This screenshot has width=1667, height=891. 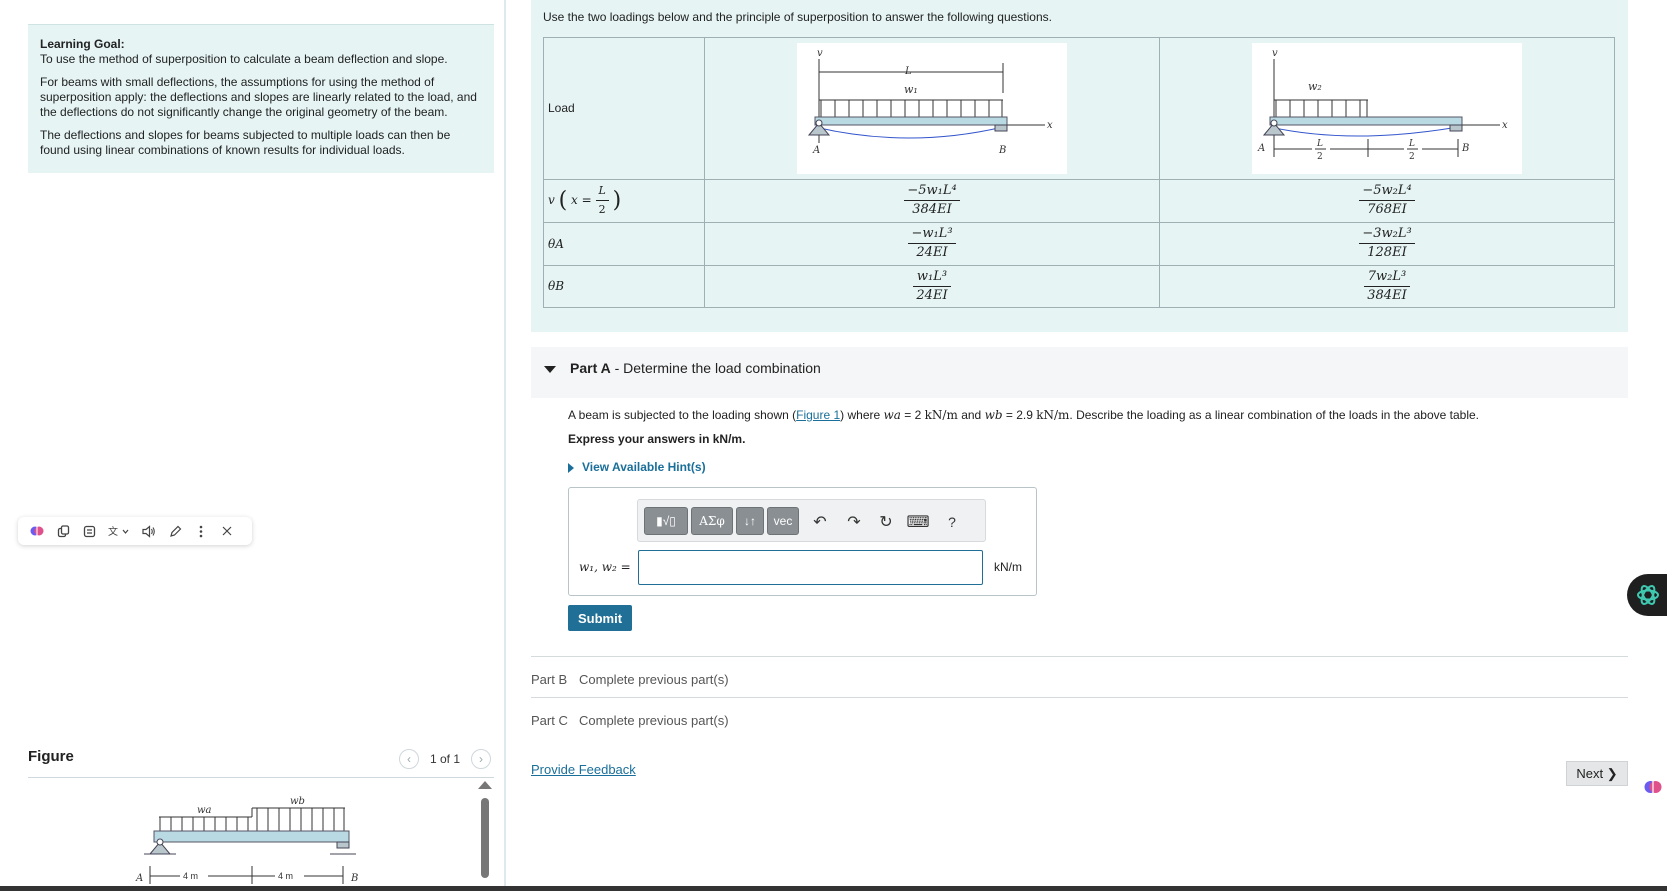 What do you see at coordinates (862, 415) in the screenshot?
I see `problem-text-2: ) where` at bounding box center [862, 415].